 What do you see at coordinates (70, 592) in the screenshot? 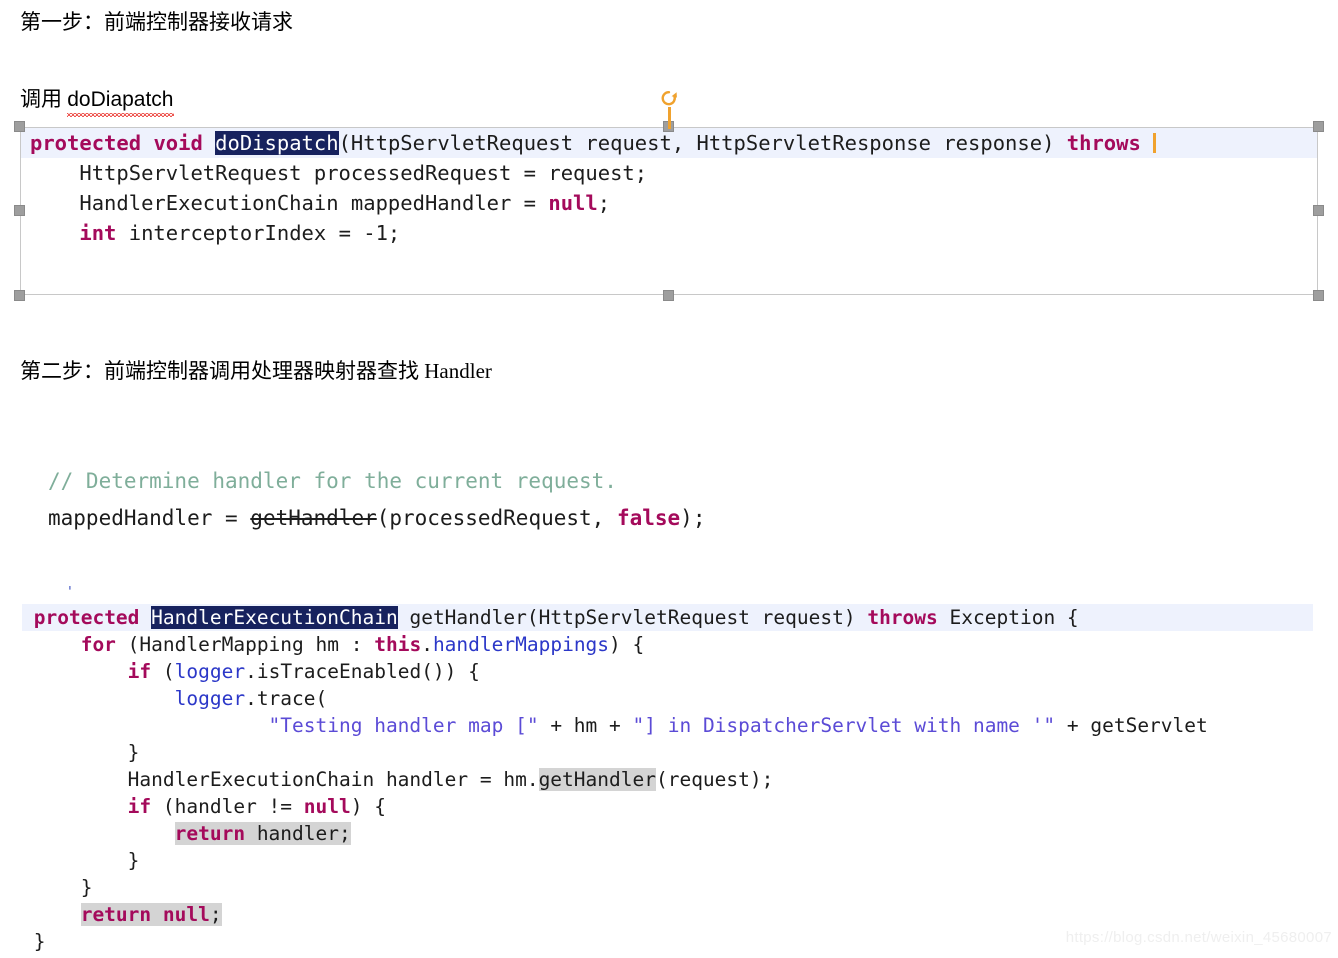
I see `clipped-text-artifact: '` at bounding box center [70, 592].